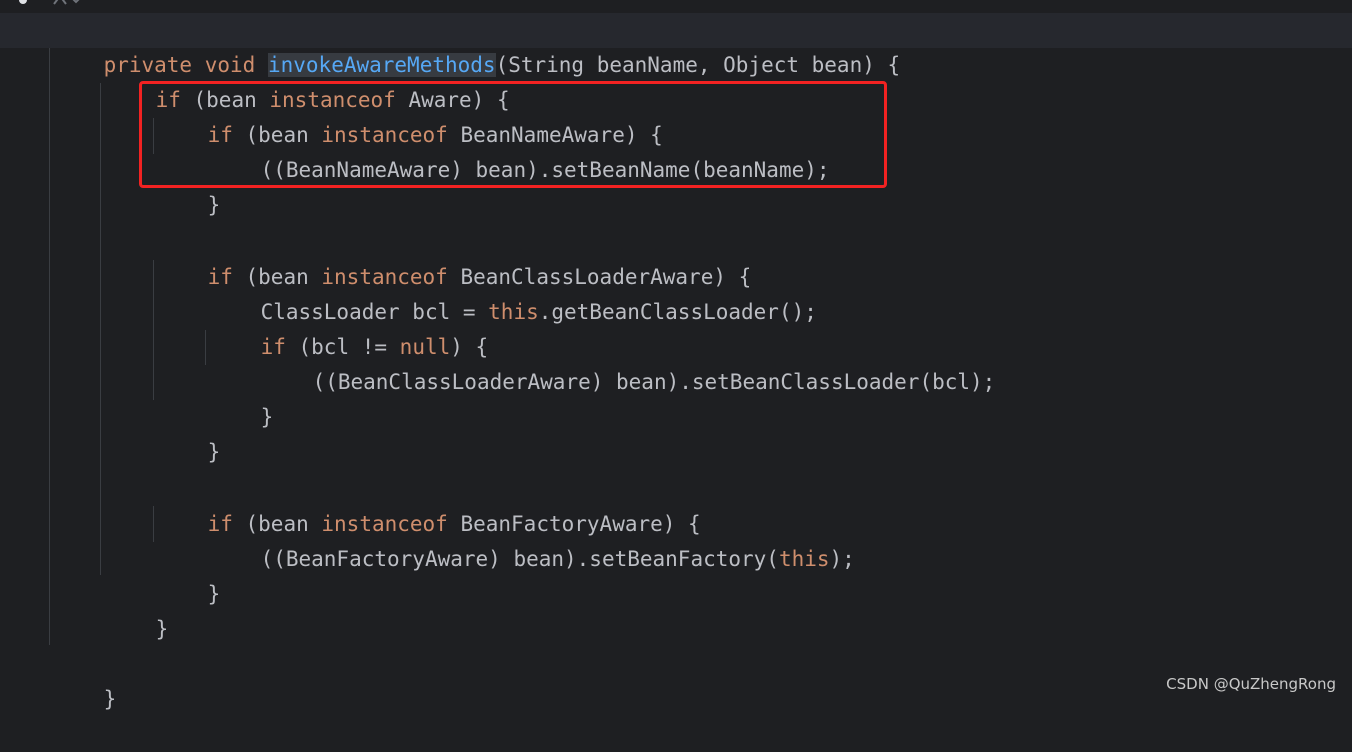  Describe the element at coordinates (255, 80) in the screenshot. I see `code-line-aware-check: if (bean instanceof Aware) {` at that location.